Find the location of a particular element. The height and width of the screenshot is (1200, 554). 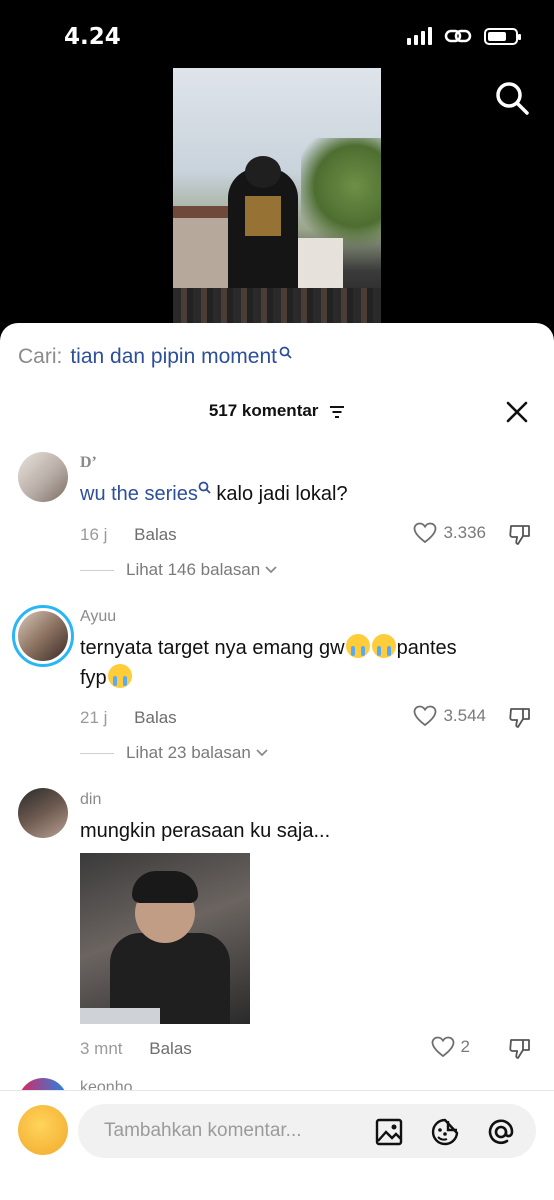

comment-time: 3 mnt is located at coordinates (101, 1048).